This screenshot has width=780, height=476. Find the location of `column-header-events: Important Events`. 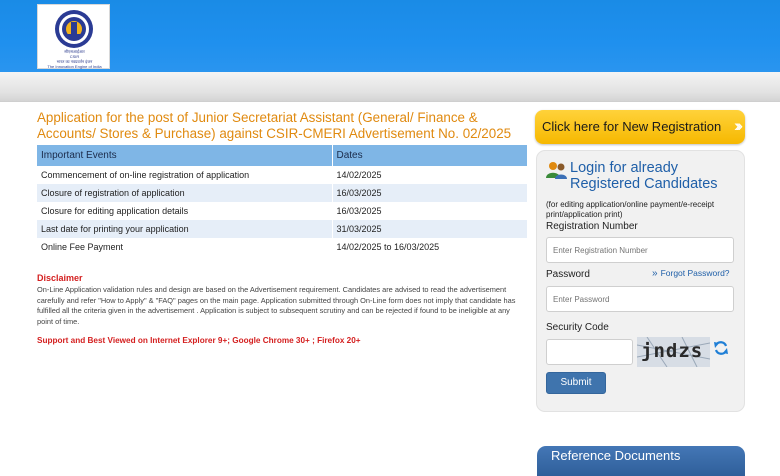

column-header-events: Important Events is located at coordinates (185, 155).